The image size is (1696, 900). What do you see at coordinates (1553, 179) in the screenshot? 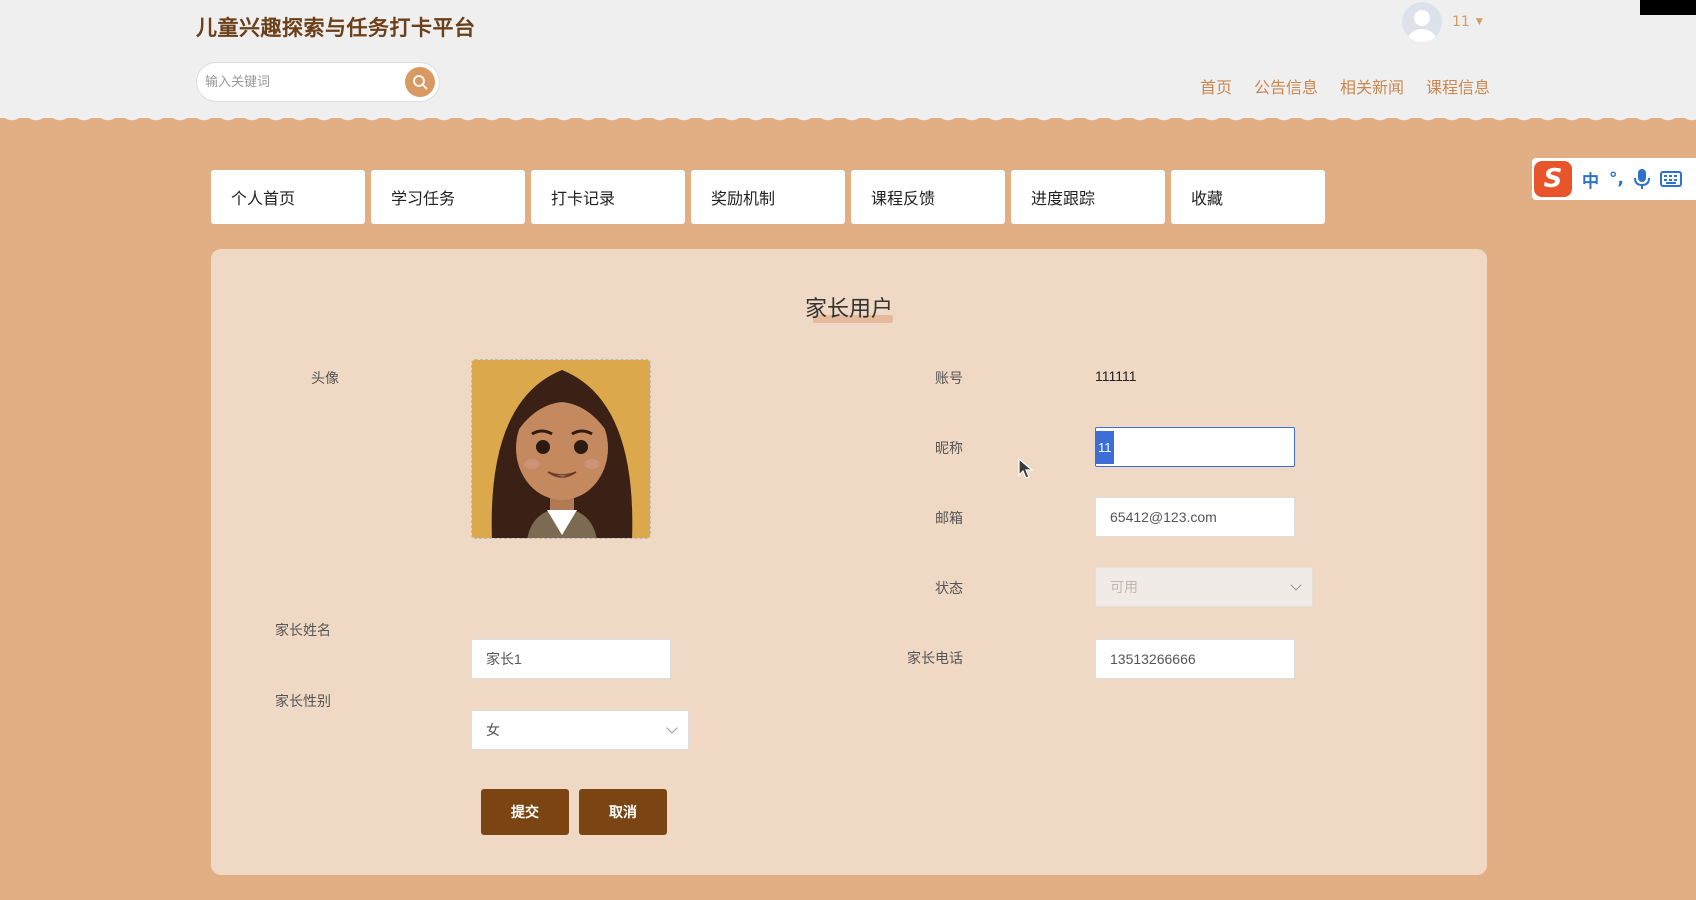
I see `ime-logo-icon: S` at bounding box center [1553, 179].